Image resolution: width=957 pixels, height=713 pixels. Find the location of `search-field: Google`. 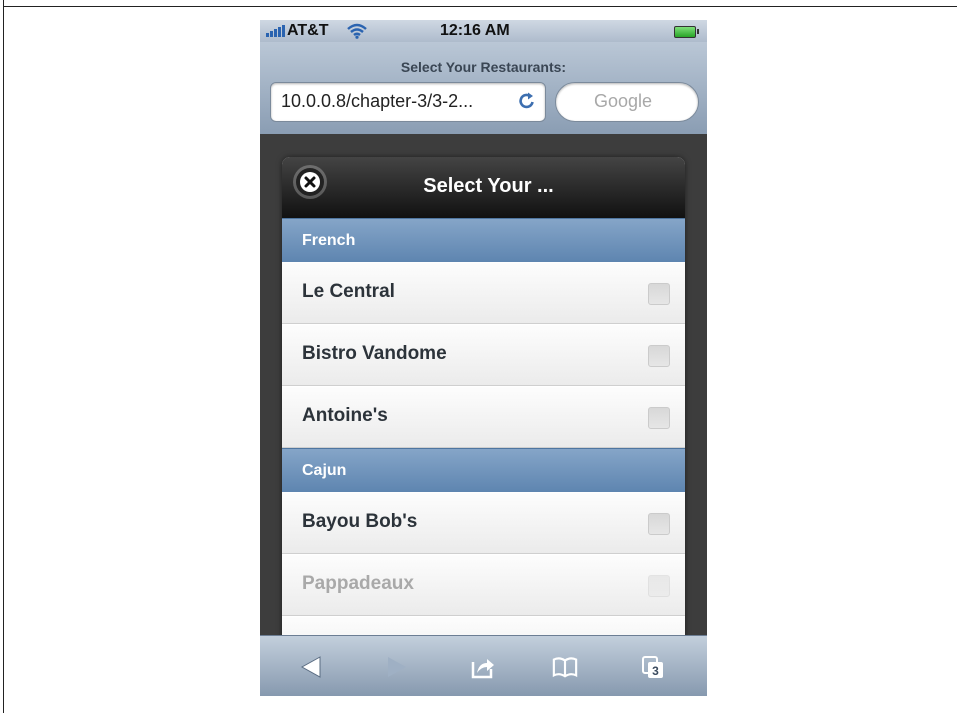

search-field: Google is located at coordinates (627, 102).